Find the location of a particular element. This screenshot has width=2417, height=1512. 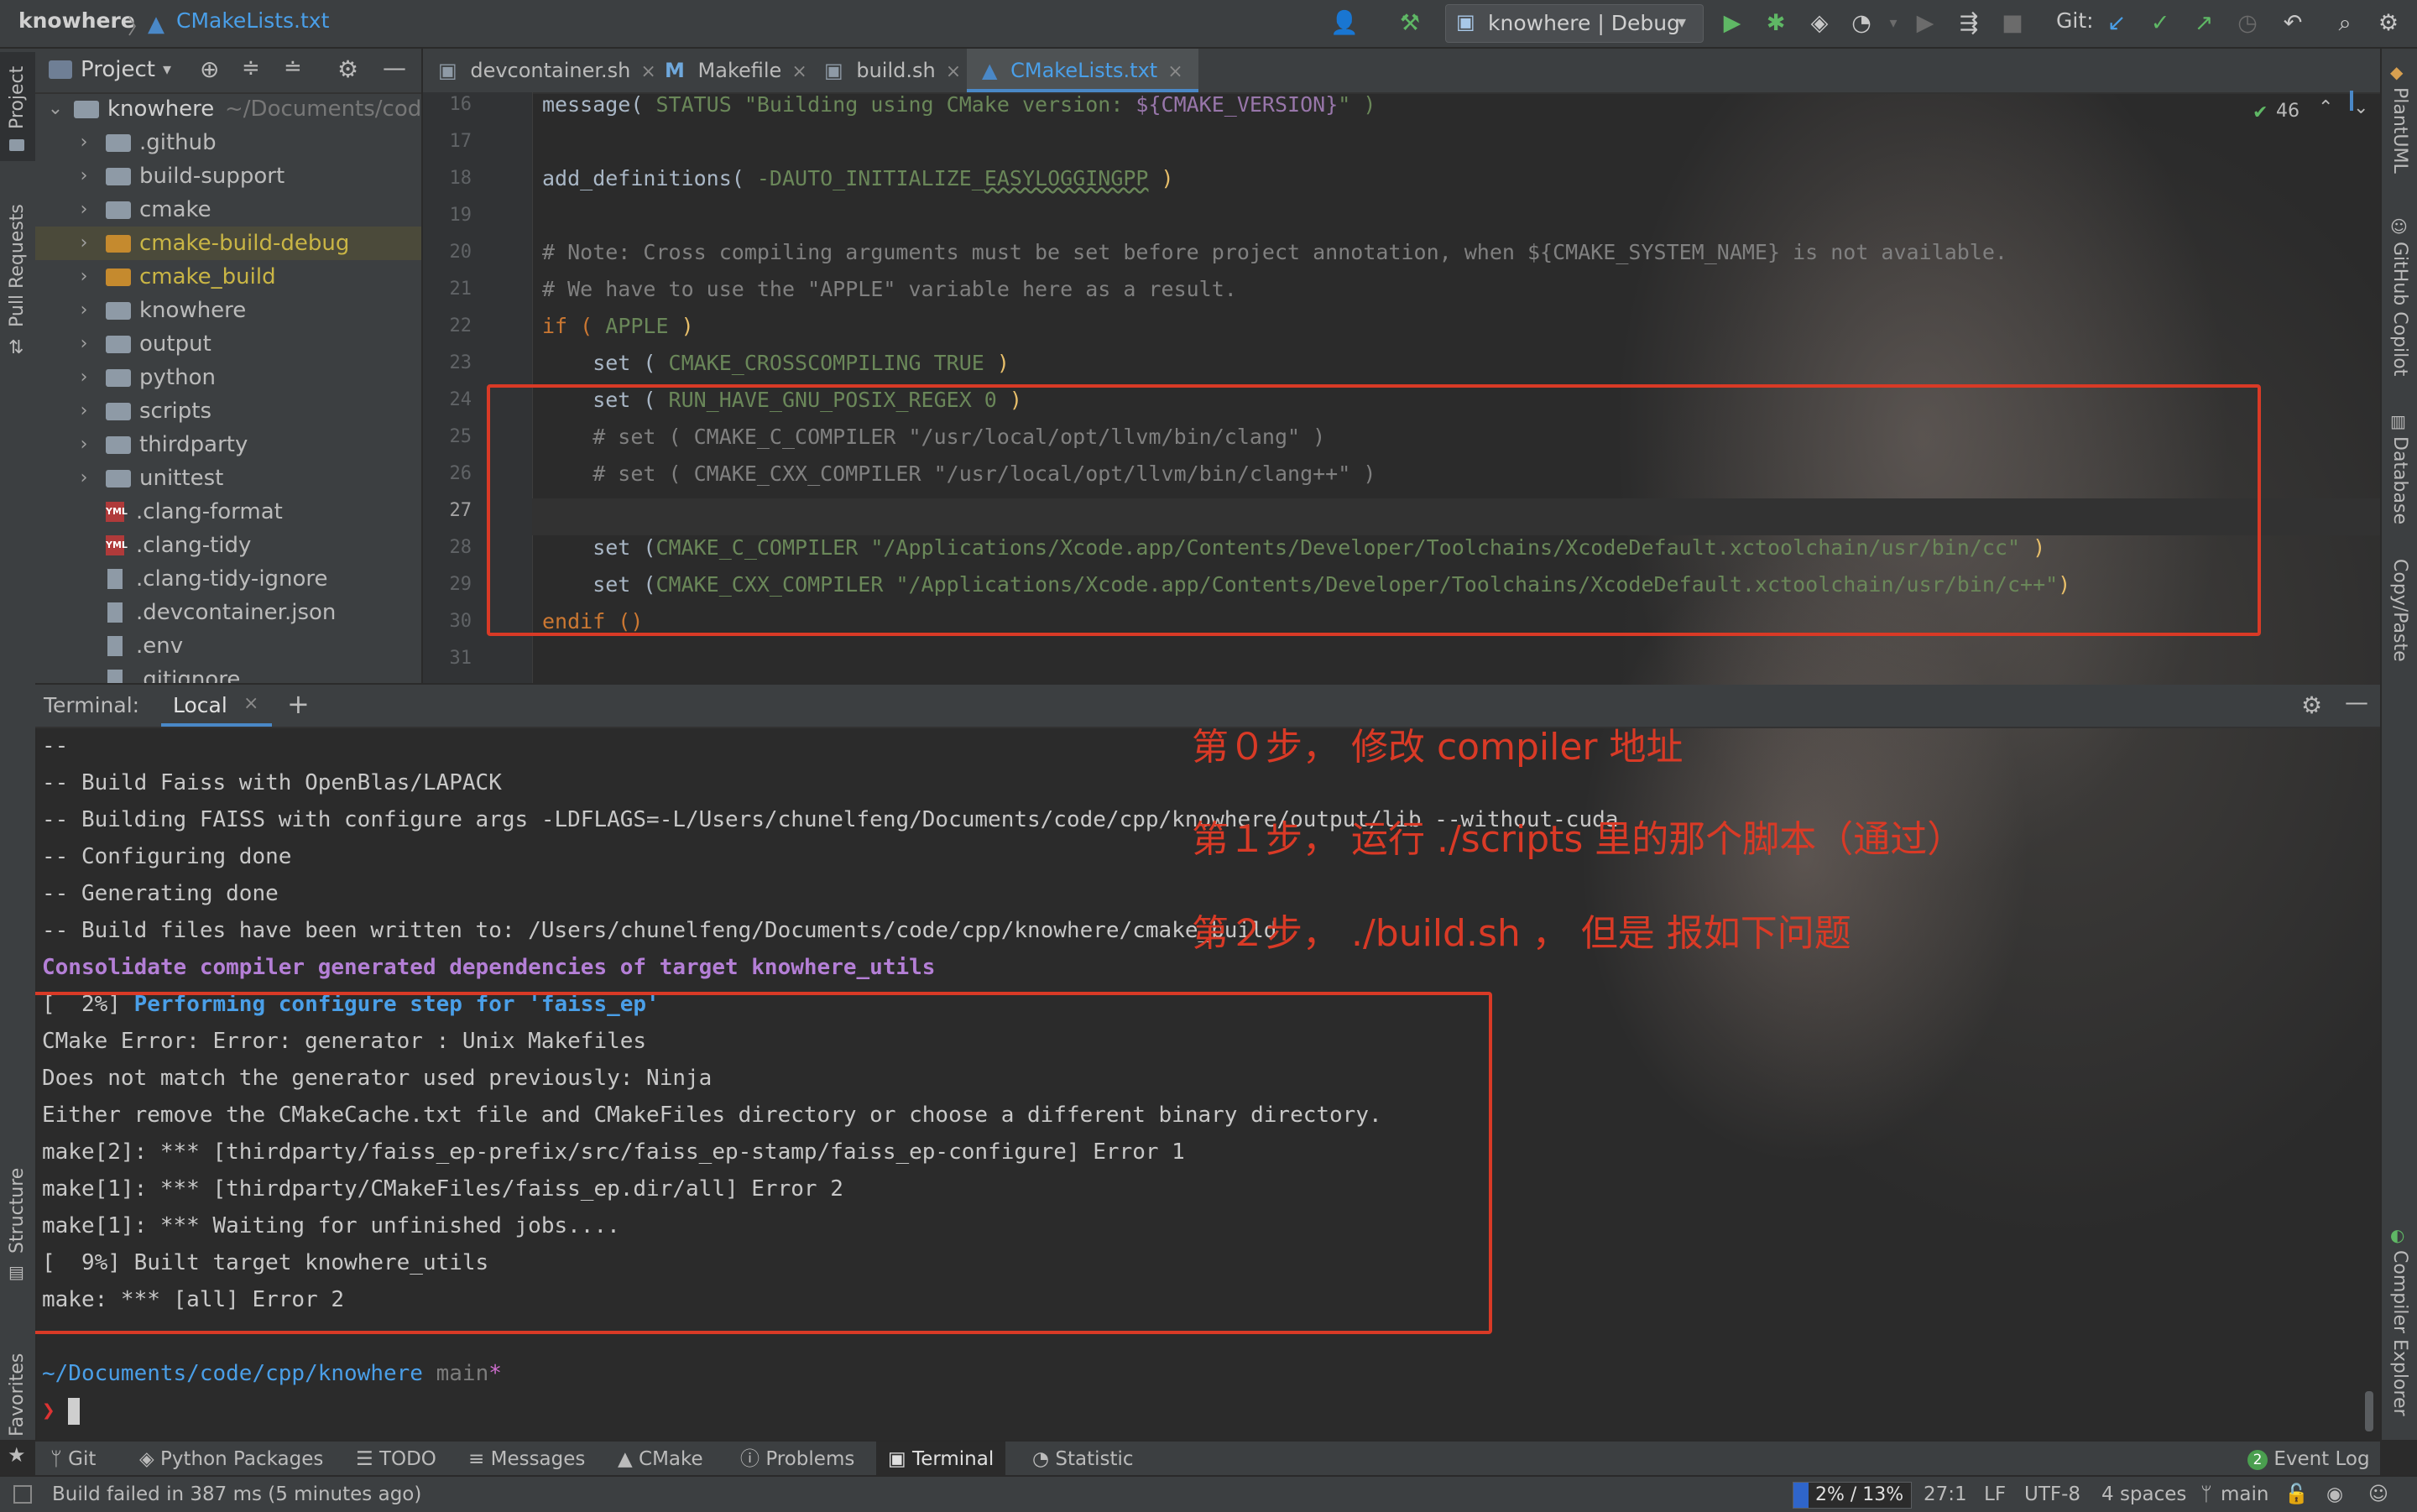

chevron-up-icon: ⌃ is located at coordinates (2325, 108).